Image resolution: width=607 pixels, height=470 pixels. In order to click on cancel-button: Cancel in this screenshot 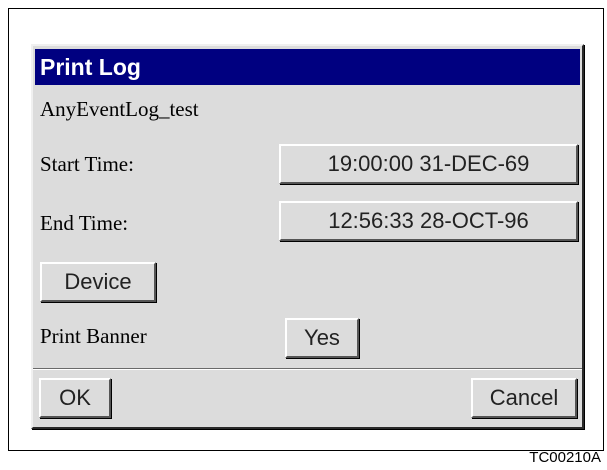, I will do `click(524, 398)`.